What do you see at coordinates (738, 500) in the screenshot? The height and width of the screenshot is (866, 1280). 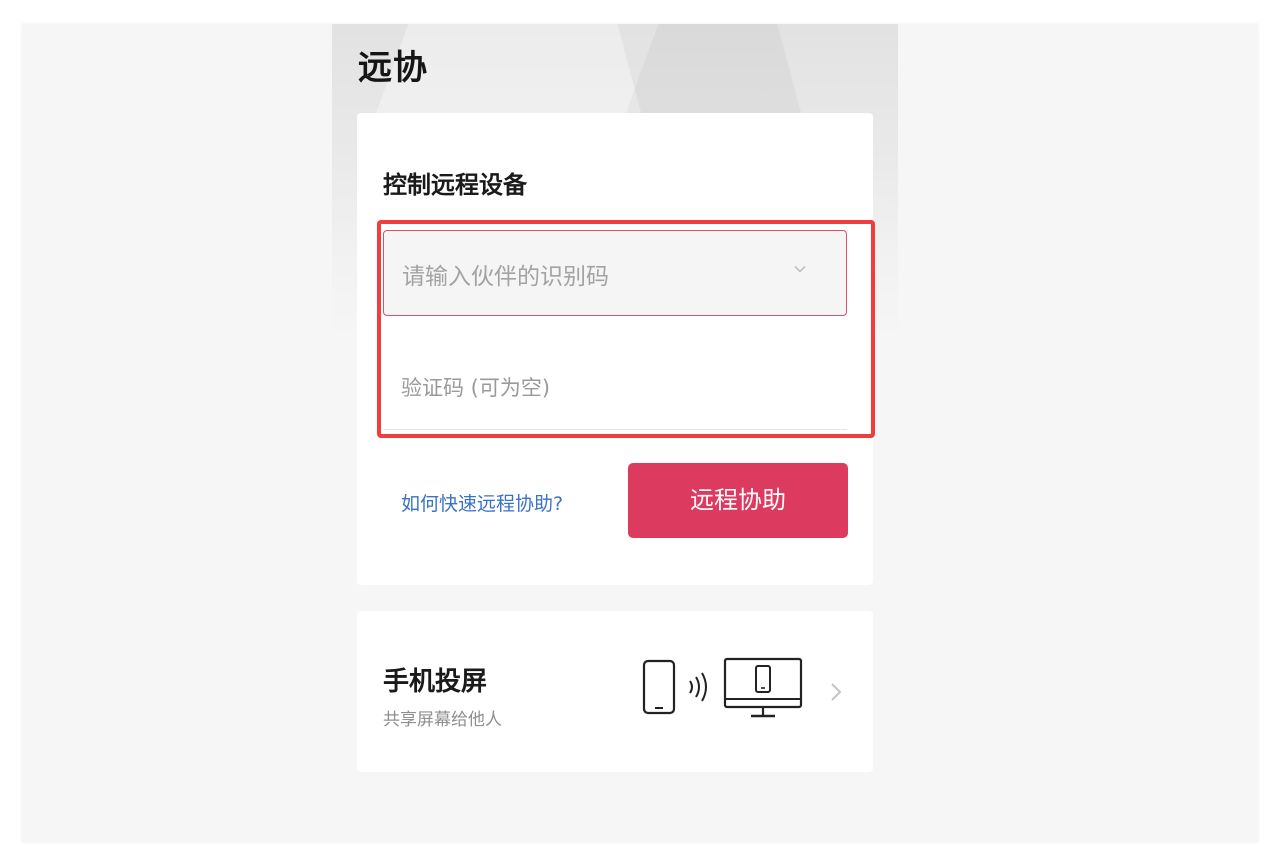 I see `remote-assist-button: 远程协助` at bounding box center [738, 500].